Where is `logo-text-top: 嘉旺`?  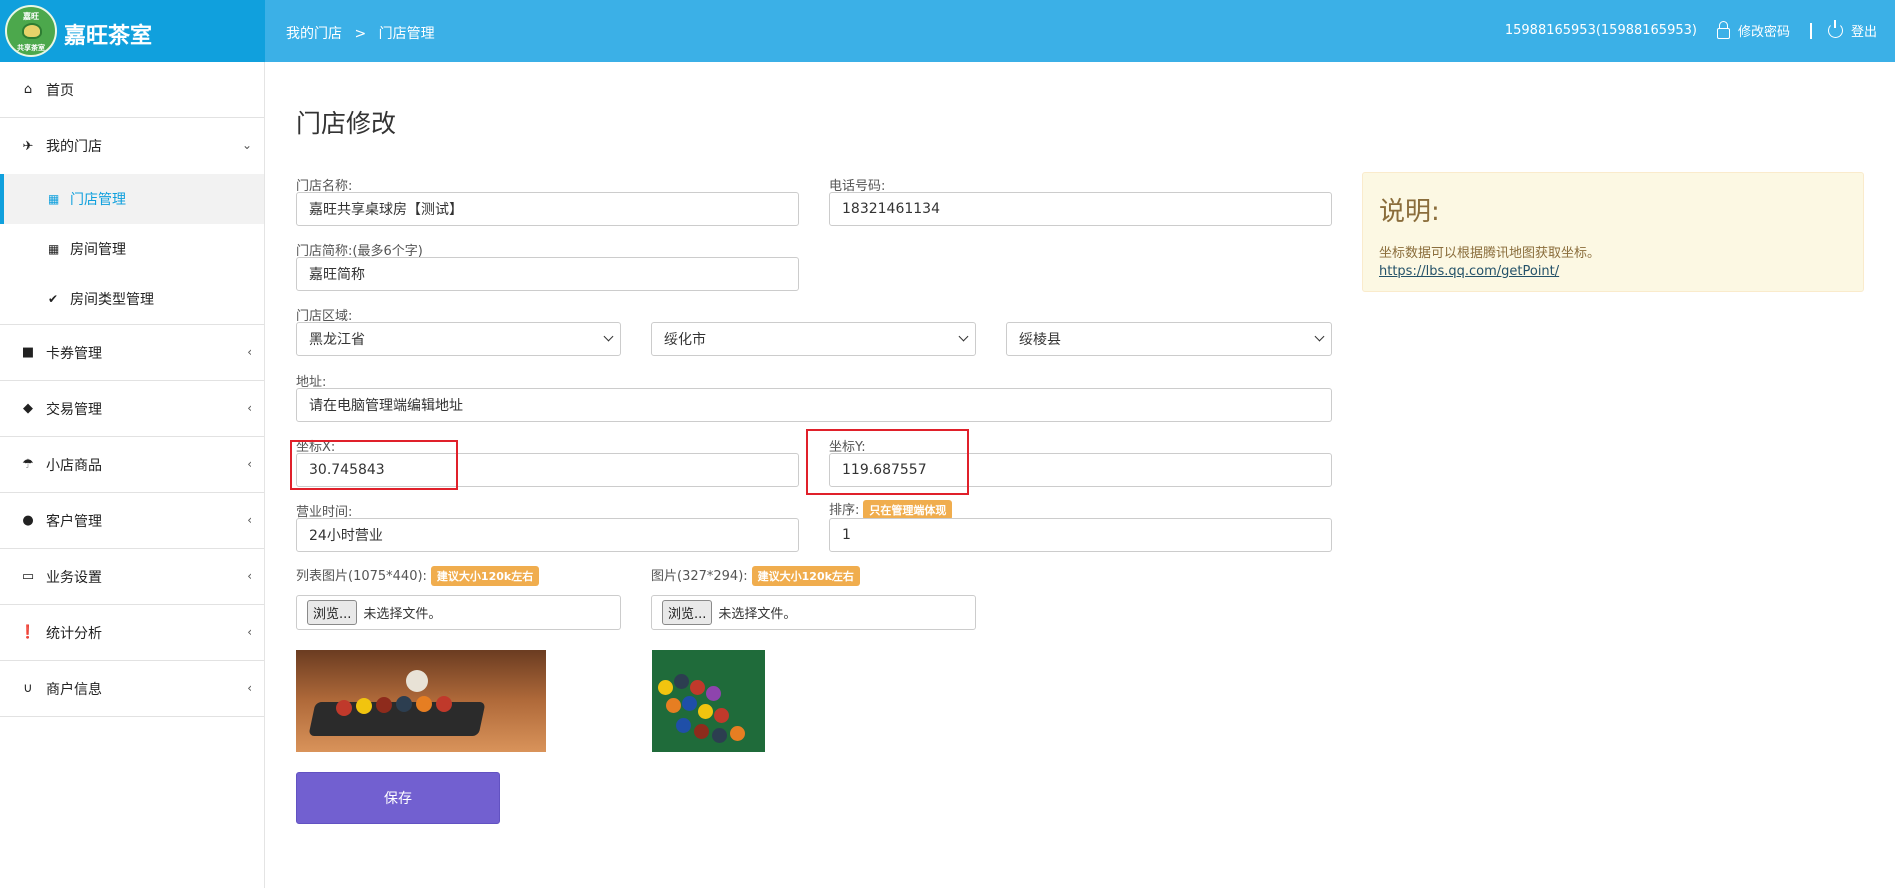
logo-text-top: 嘉旺 is located at coordinates (31, 16).